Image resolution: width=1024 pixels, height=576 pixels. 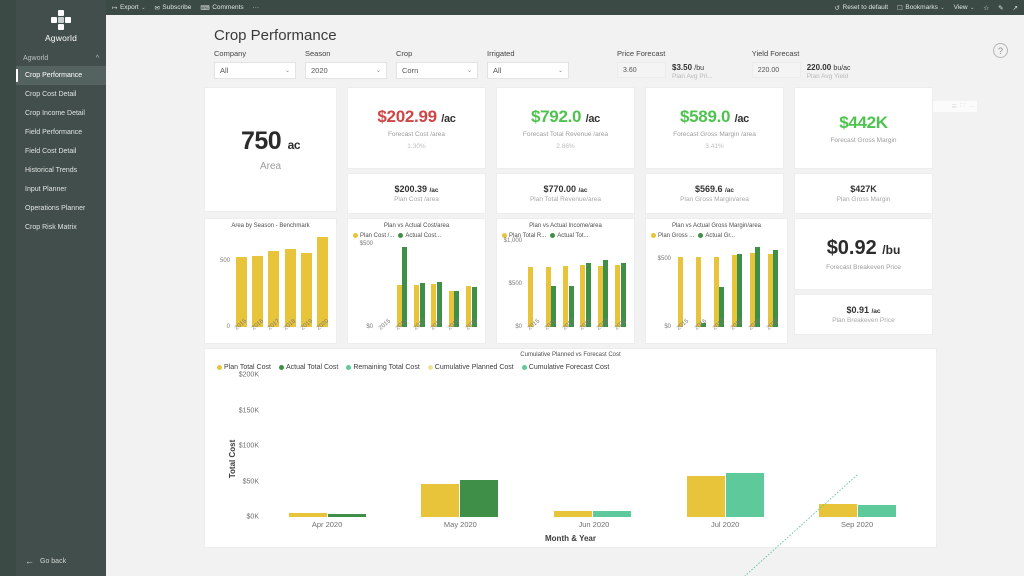 What do you see at coordinates (986, 8) in the screenshot?
I see `toolbar-star-icon-button: ☆` at bounding box center [986, 8].